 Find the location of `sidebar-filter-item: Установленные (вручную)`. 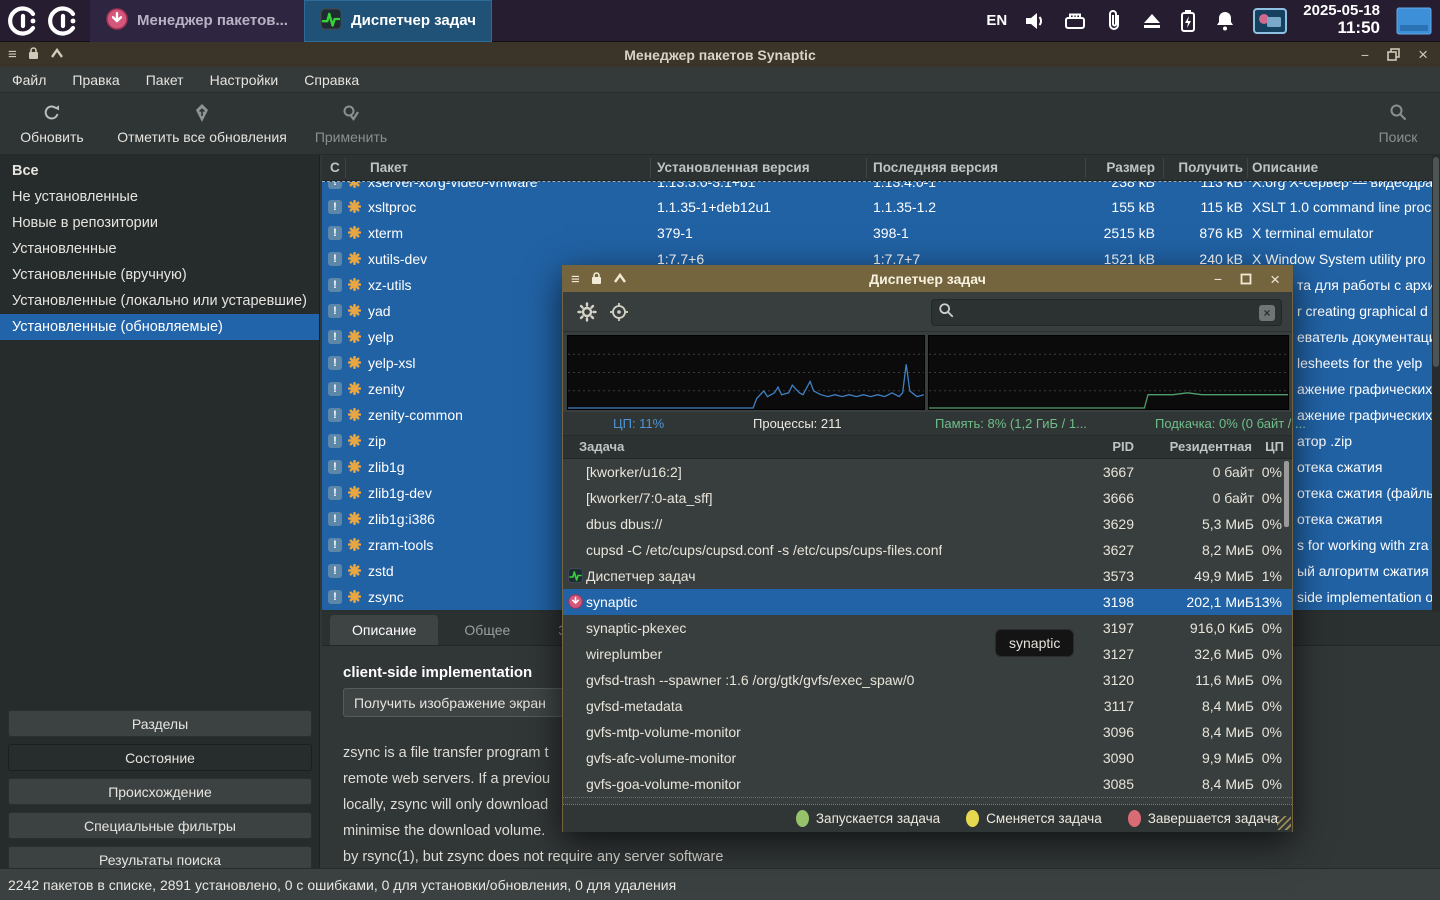

sidebar-filter-item: Установленные (вручную) is located at coordinates (159, 275).